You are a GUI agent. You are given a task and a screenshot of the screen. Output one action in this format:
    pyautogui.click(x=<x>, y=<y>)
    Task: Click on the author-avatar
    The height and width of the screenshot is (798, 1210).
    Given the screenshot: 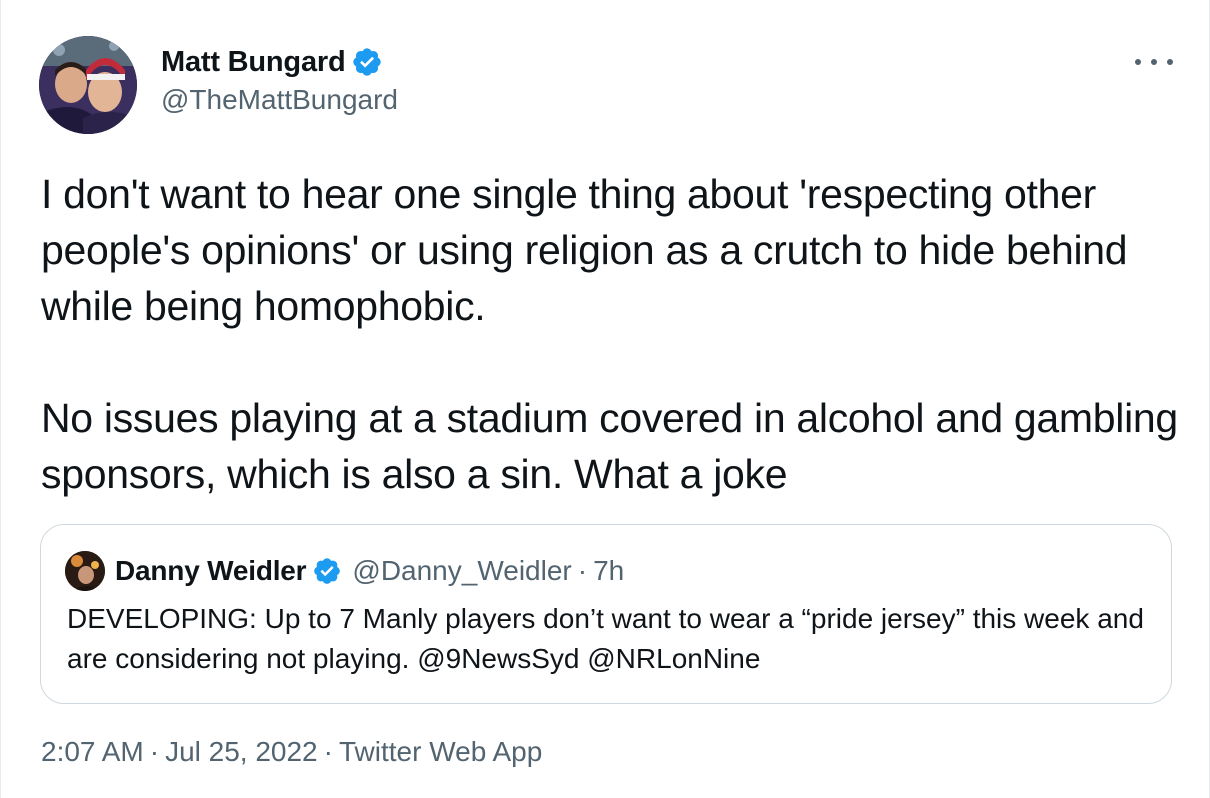 What is the action you would take?
    pyautogui.click(x=88, y=85)
    